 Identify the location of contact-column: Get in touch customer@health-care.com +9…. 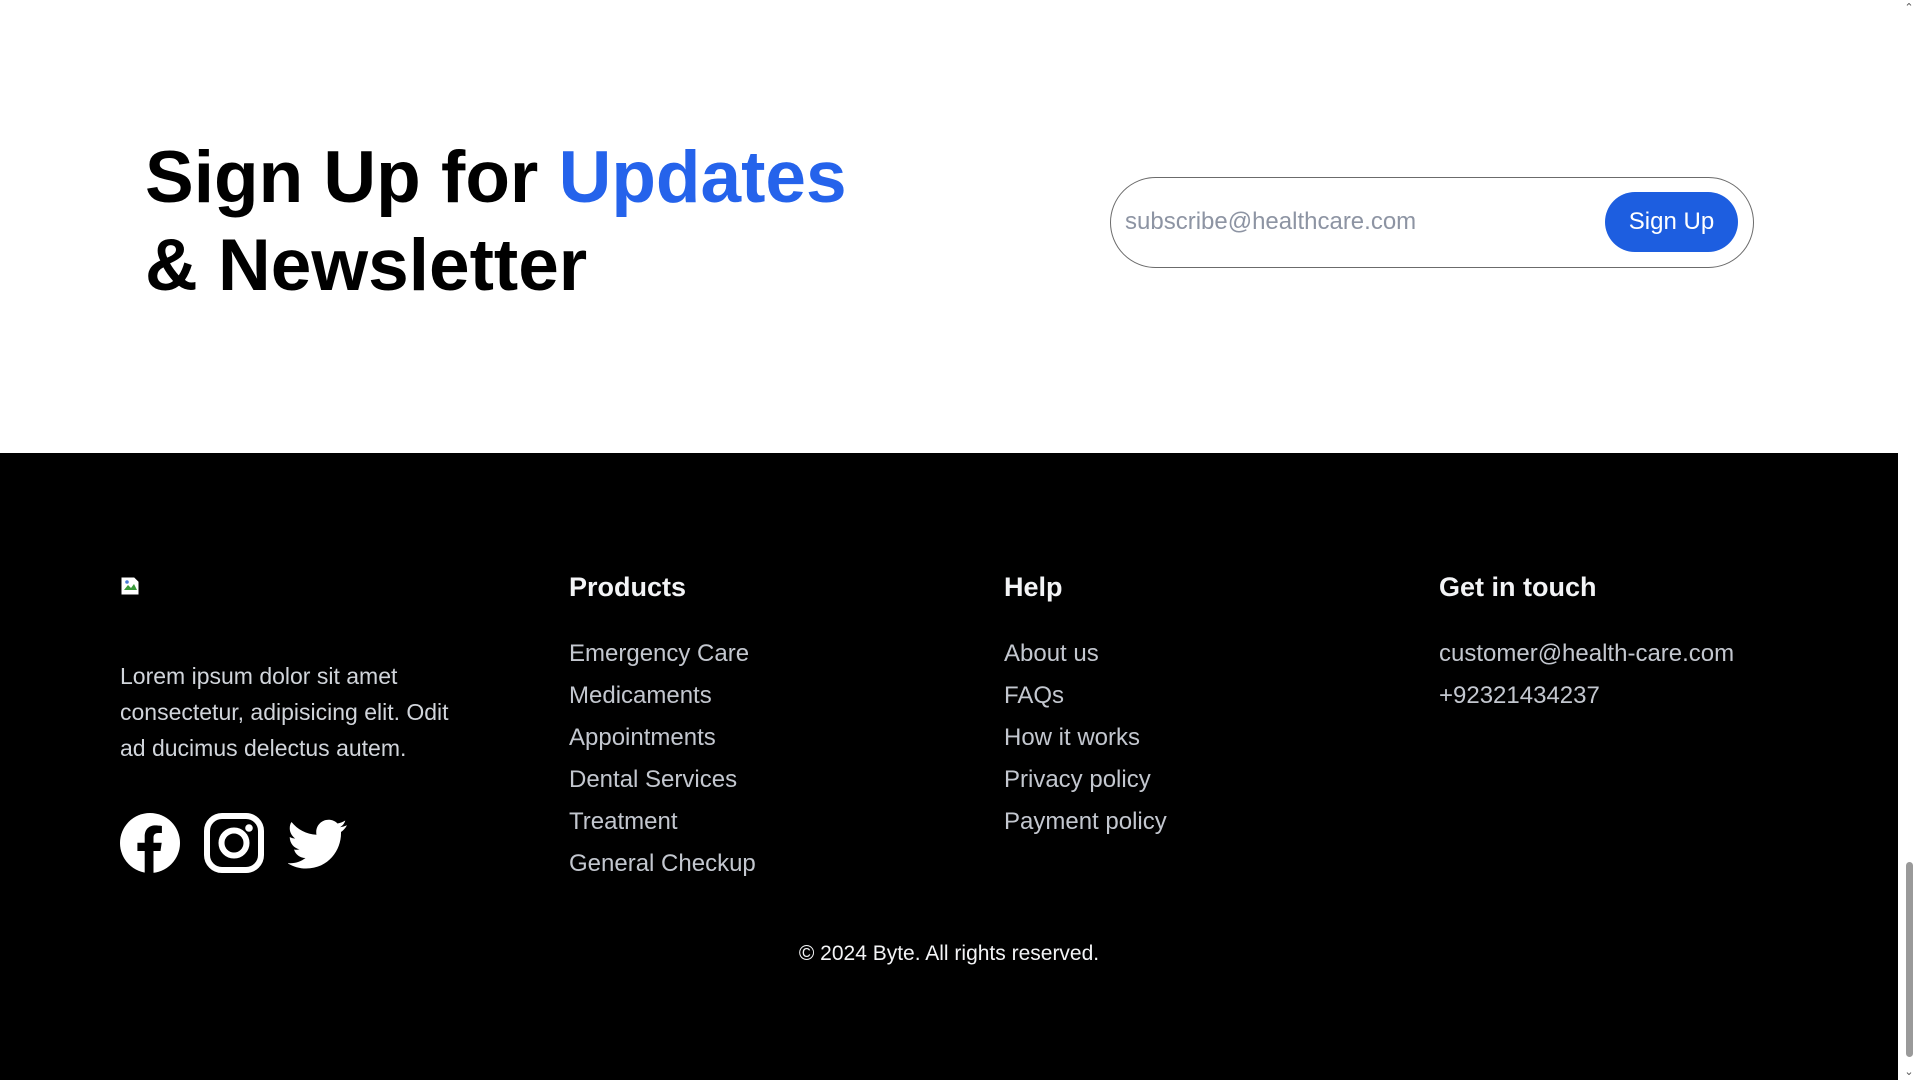
(1586, 644).